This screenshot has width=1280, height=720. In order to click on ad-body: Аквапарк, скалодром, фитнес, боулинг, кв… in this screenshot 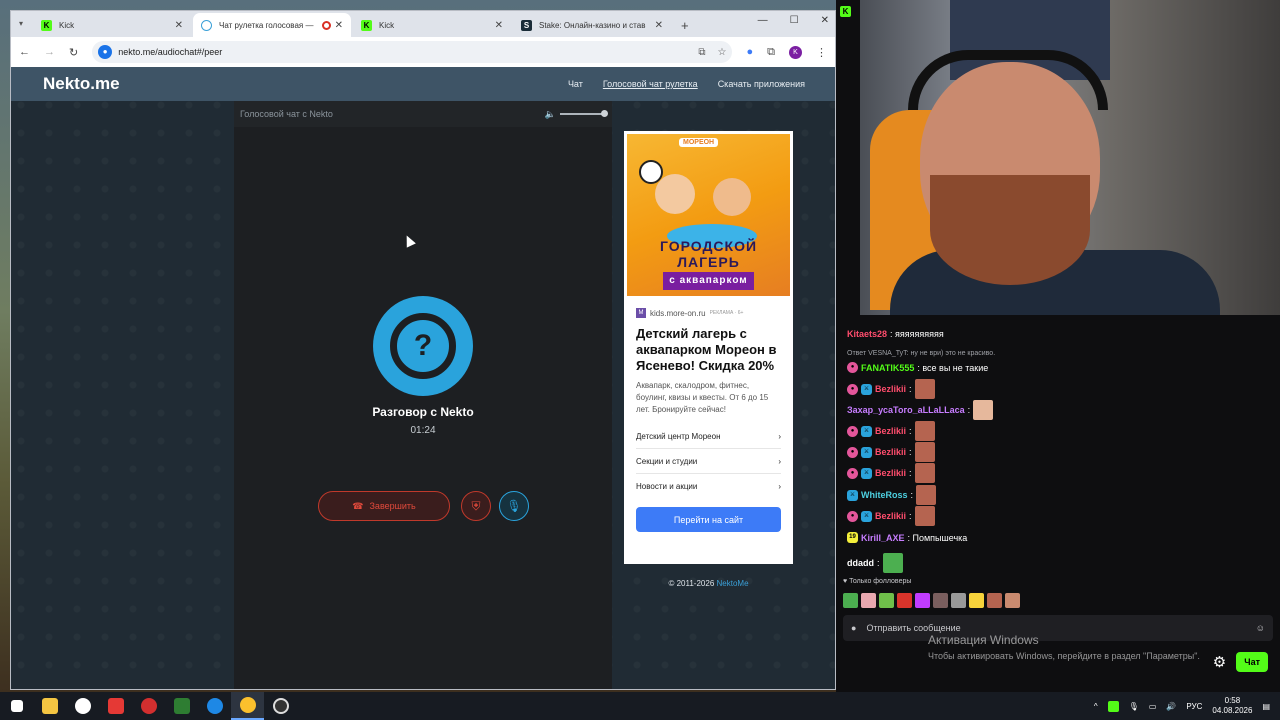, I will do `click(702, 397)`.